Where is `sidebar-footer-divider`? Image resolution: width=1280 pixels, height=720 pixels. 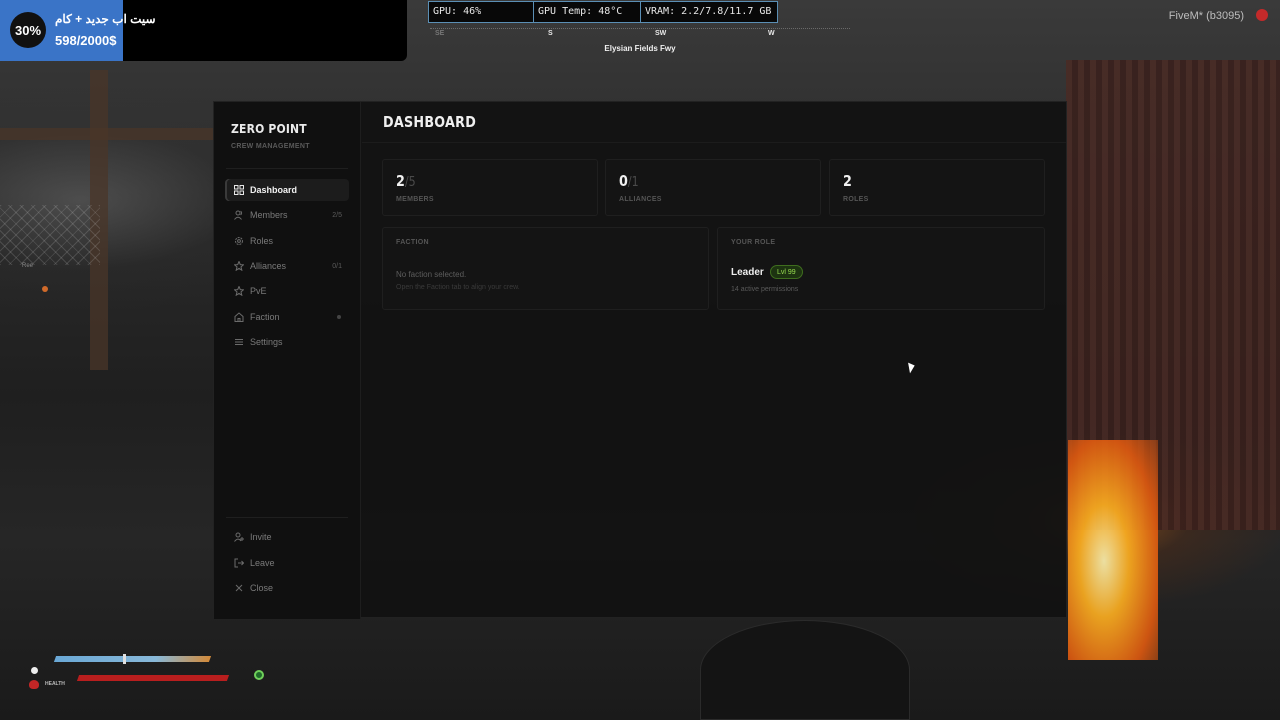 sidebar-footer-divider is located at coordinates (287, 517).